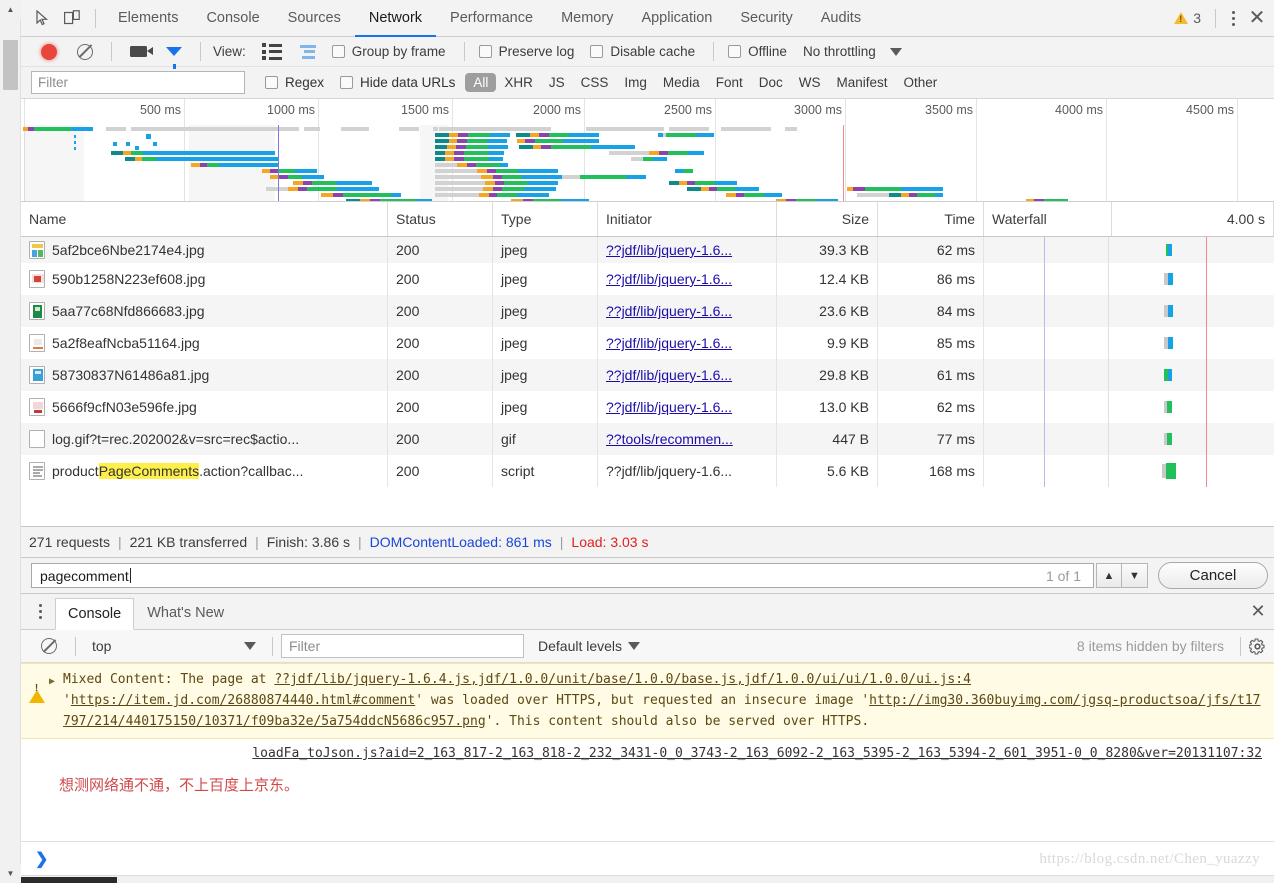 This screenshot has width=1274, height=883. I want to click on tab-performance: Performance, so click(491, 18).